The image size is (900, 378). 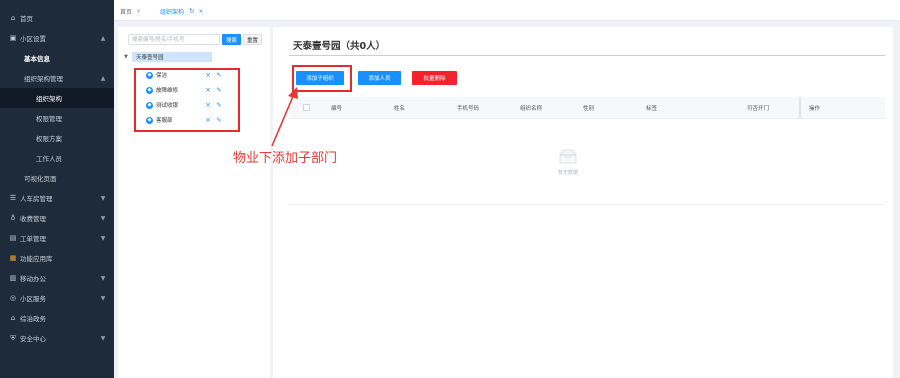 I want to click on column-header: 标签, so click(x=651, y=108).